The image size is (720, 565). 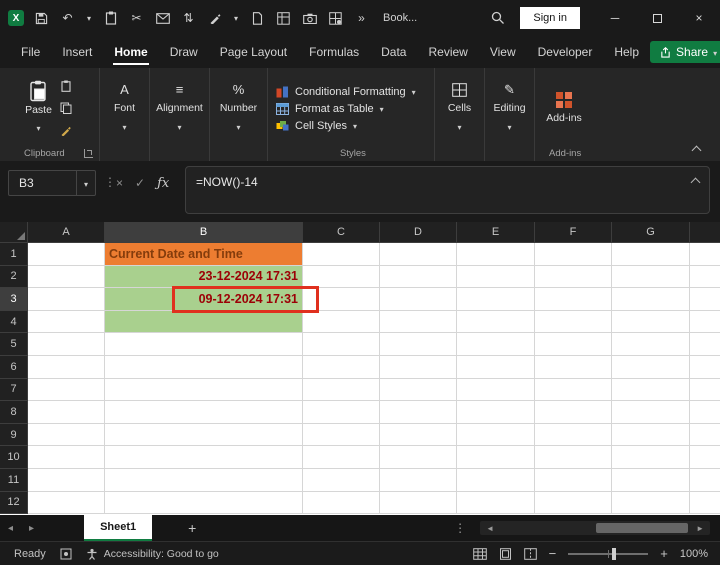 What do you see at coordinates (110, 18) in the screenshot?
I see `clipboard-icon` at bounding box center [110, 18].